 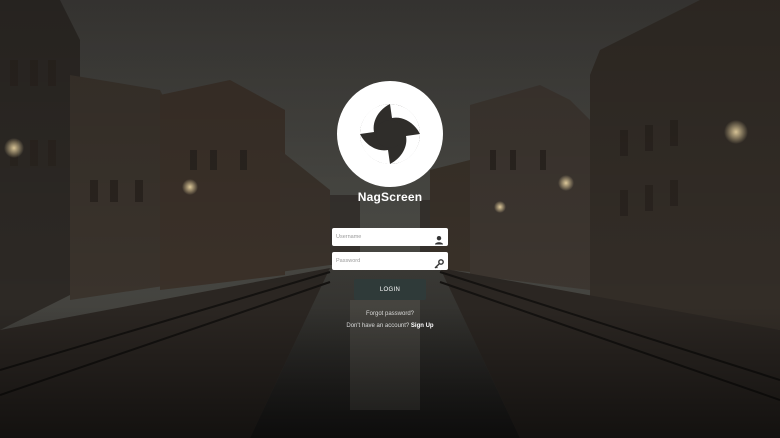 What do you see at coordinates (439, 262) in the screenshot?
I see `key-icon` at bounding box center [439, 262].